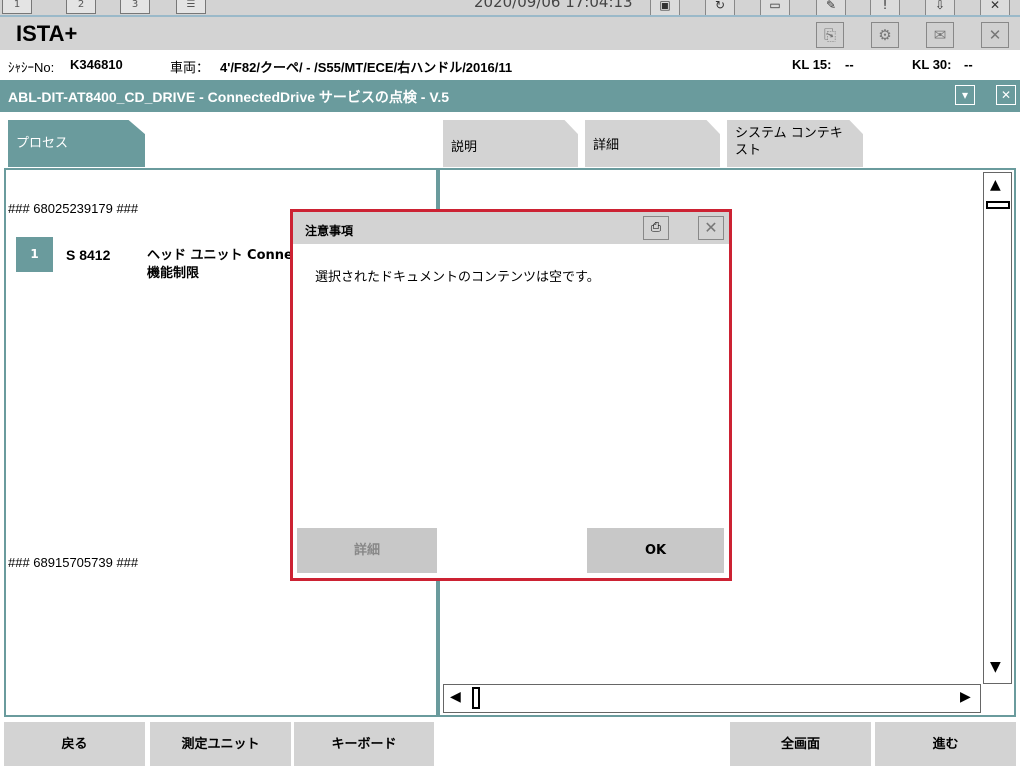 The height and width of the screenshot is (768, 1020). Describe the element at coordinates (652, 143) in the screenshot. I see `tab-details: 詳細` at that location.